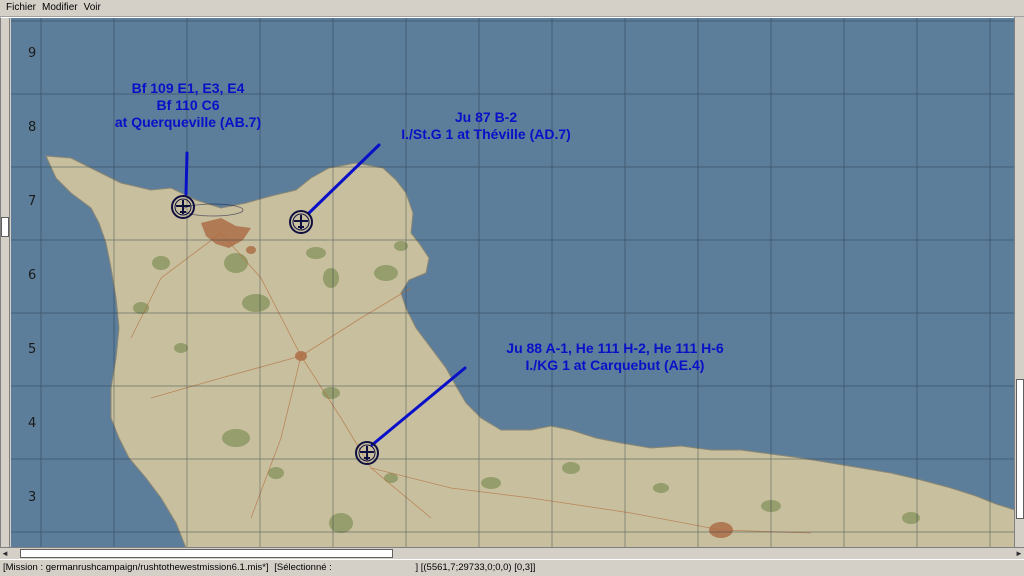 The image size is (1024, 576). Describe the element at coordinates (21, 8) in the screenshot. I see `menu-fichier: Fichier` at that location.